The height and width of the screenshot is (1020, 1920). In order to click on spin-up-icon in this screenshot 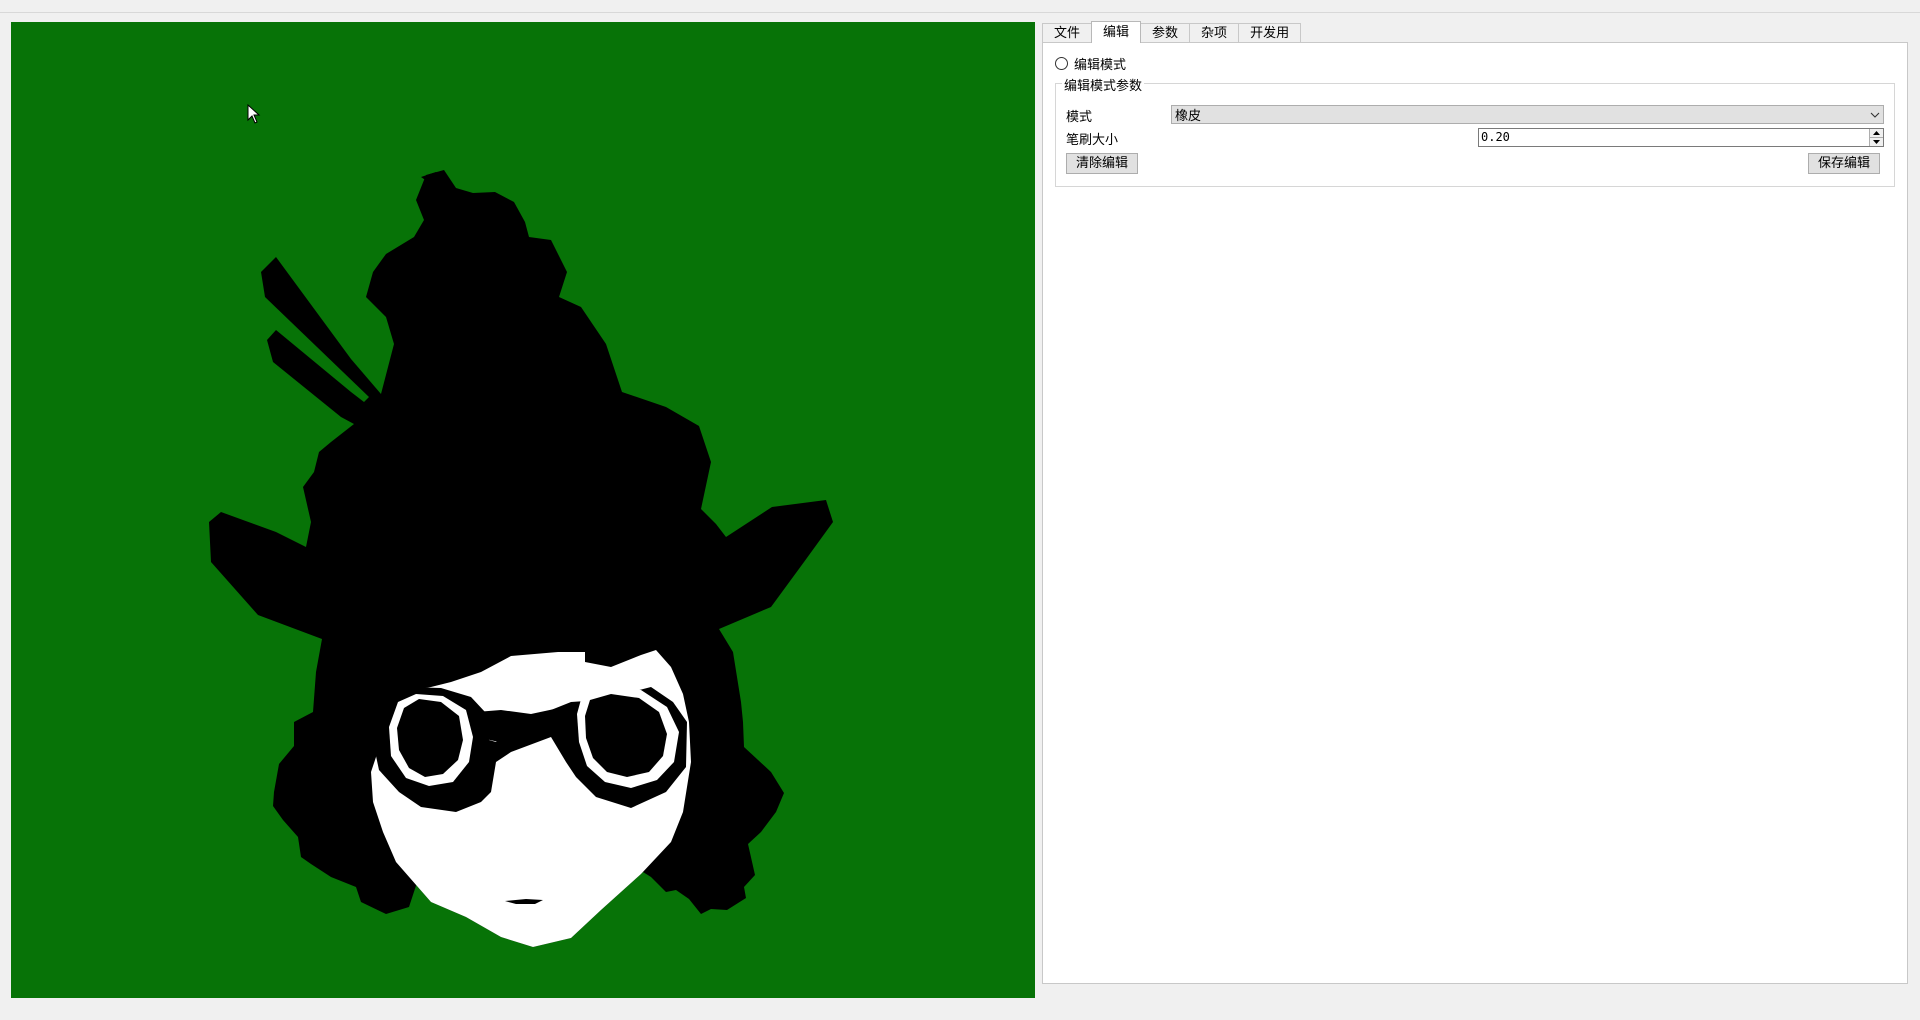, I will do `click(1876, 133)`.